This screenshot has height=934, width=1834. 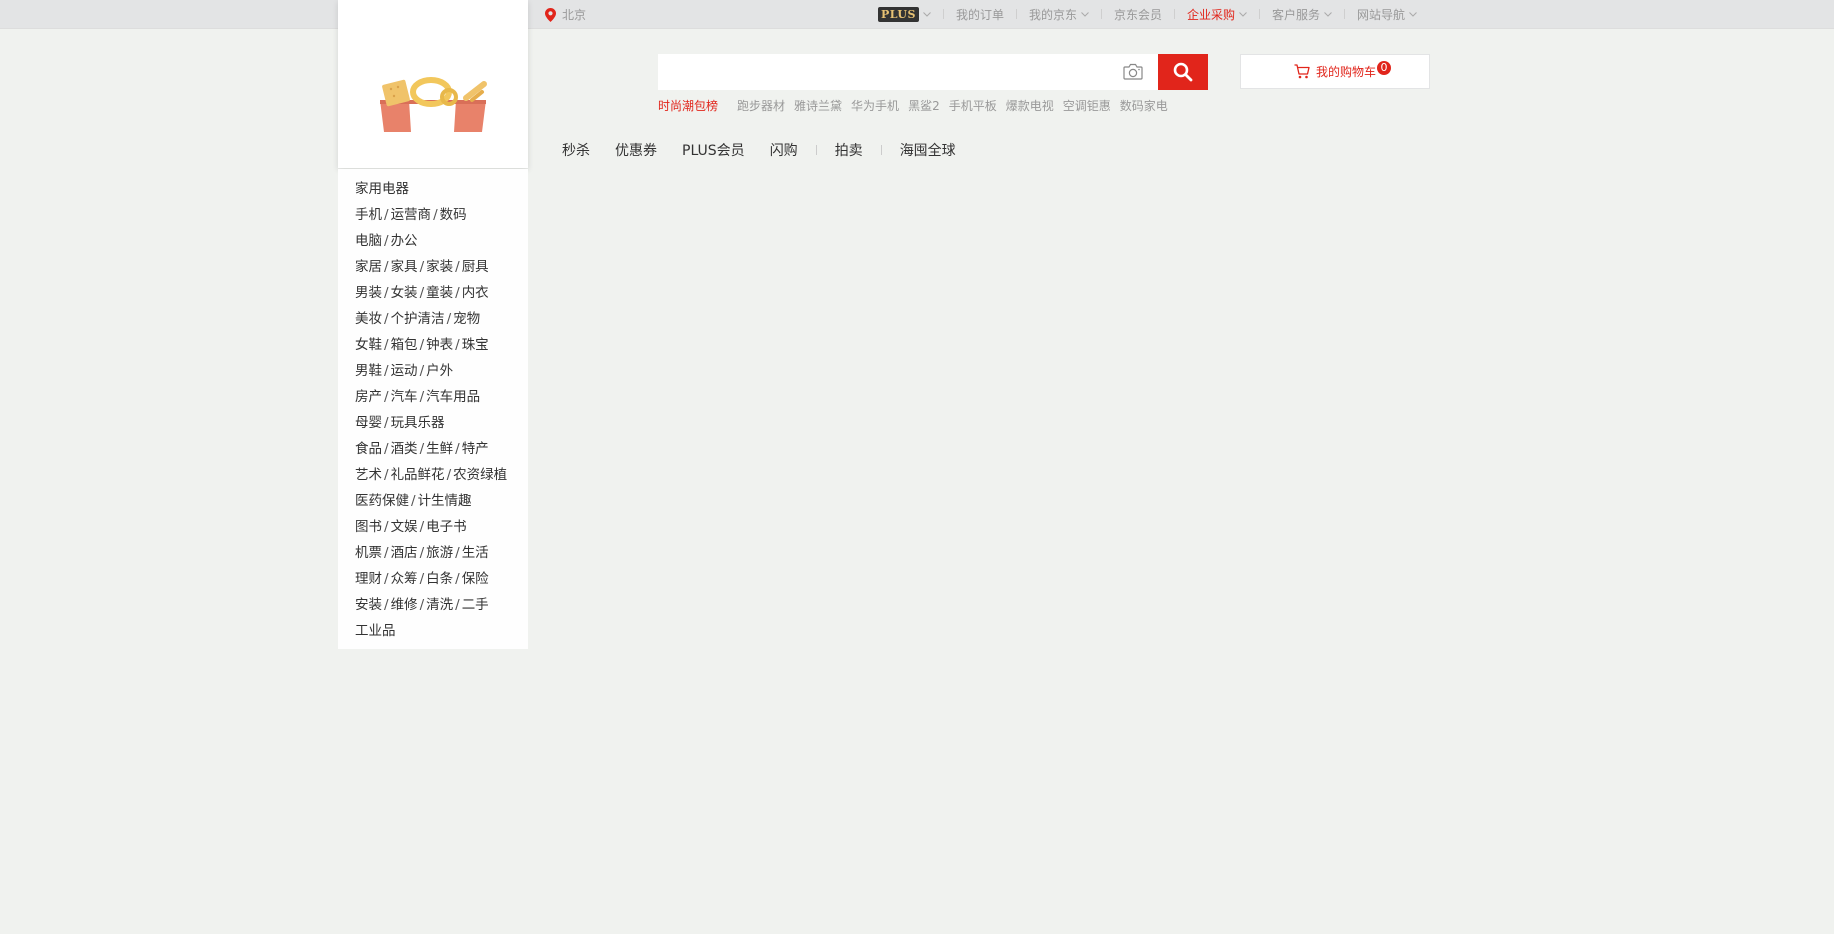 I want to click on category-link: 保险, so click(x=475, y=579).